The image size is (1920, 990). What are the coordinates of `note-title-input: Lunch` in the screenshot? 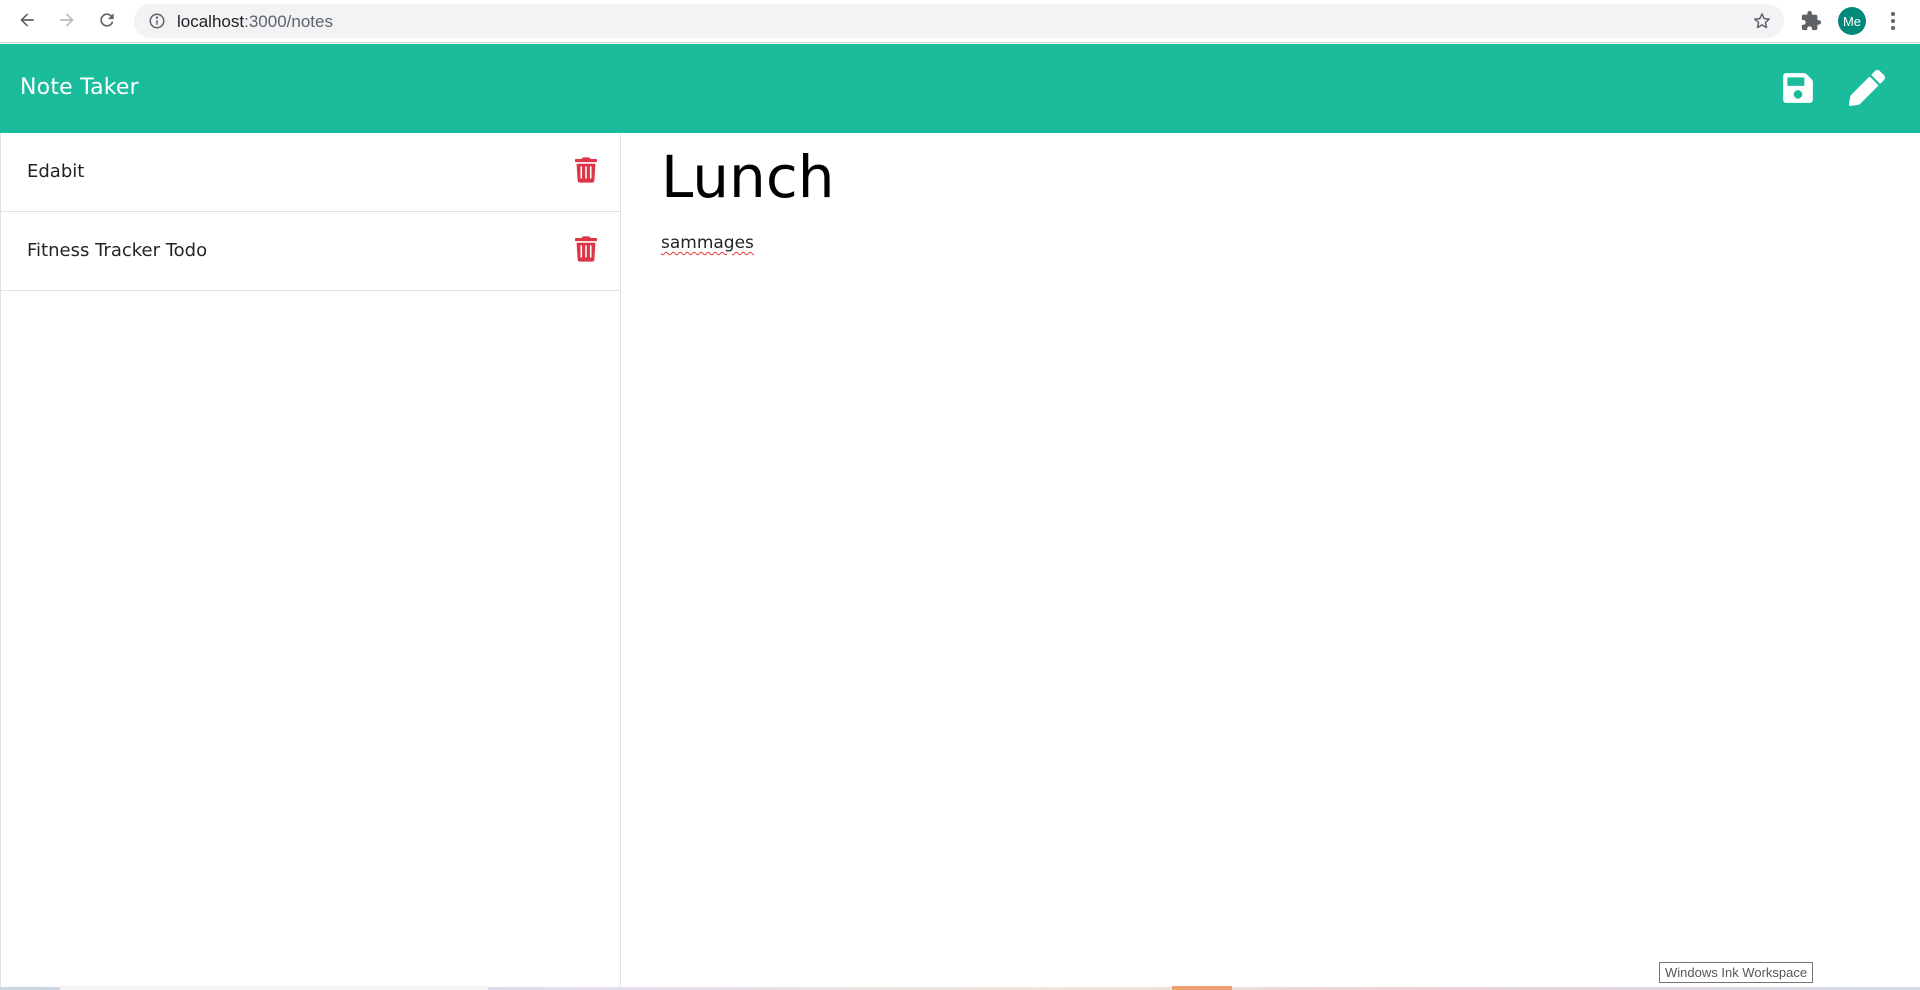 It's located at (747, 177).